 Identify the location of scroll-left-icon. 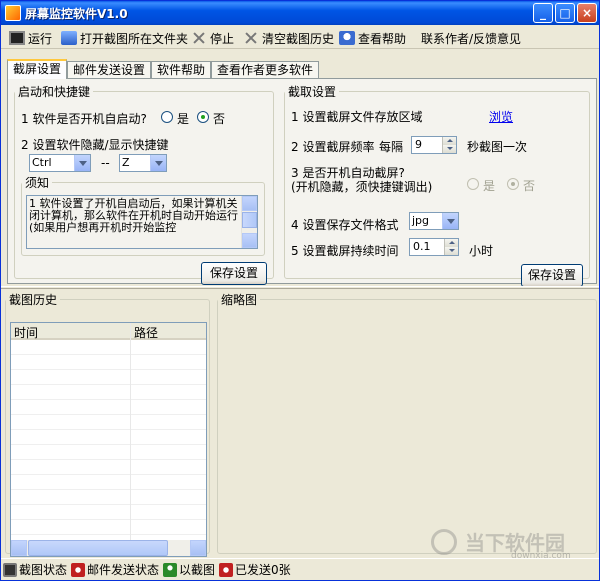
(19, 548).